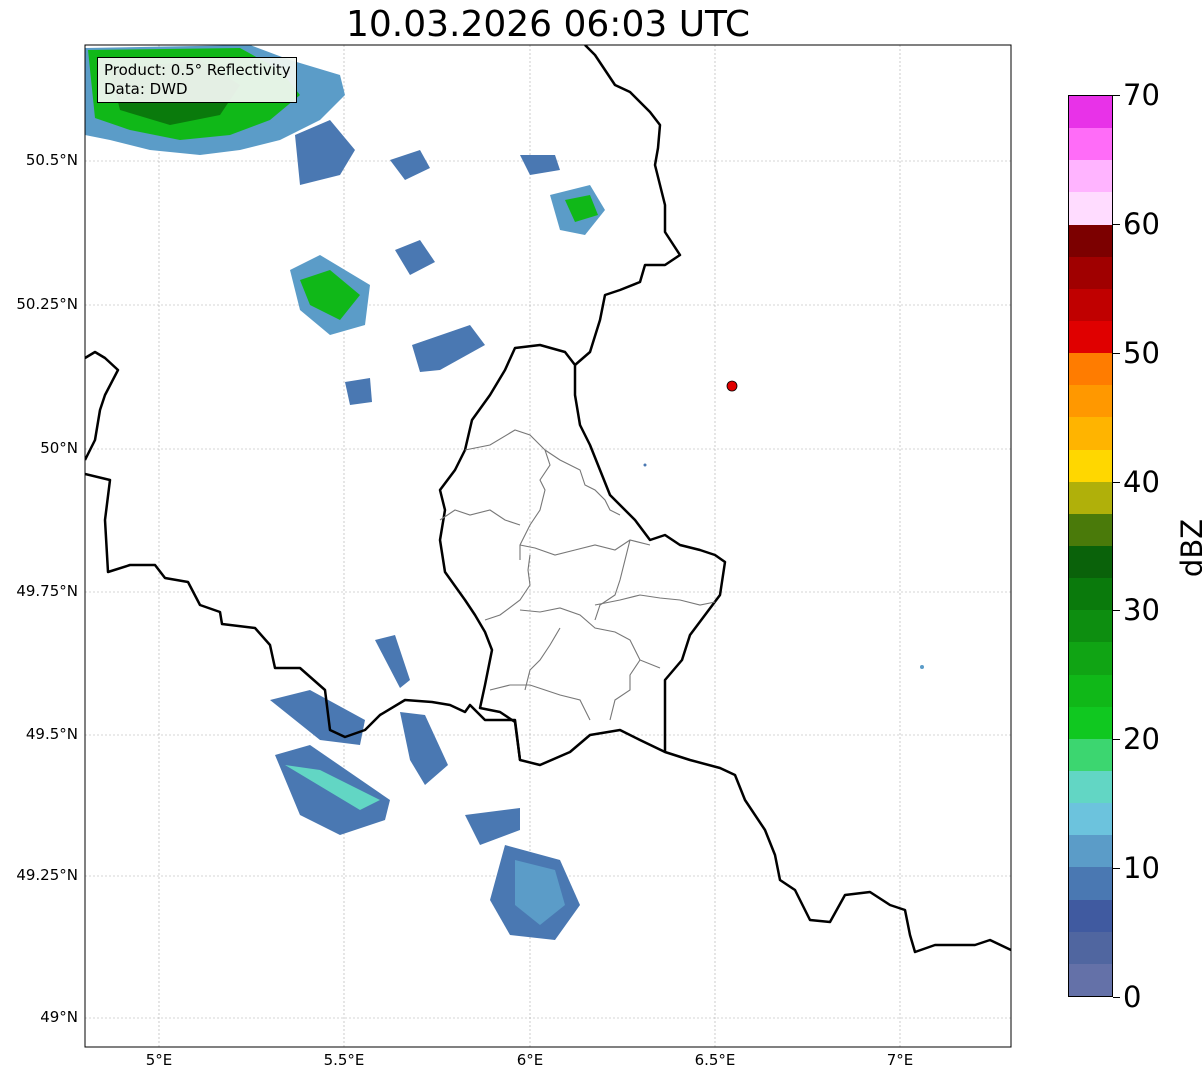  I want to click on colorbar-tick-label: 60, so click(1141, 223).